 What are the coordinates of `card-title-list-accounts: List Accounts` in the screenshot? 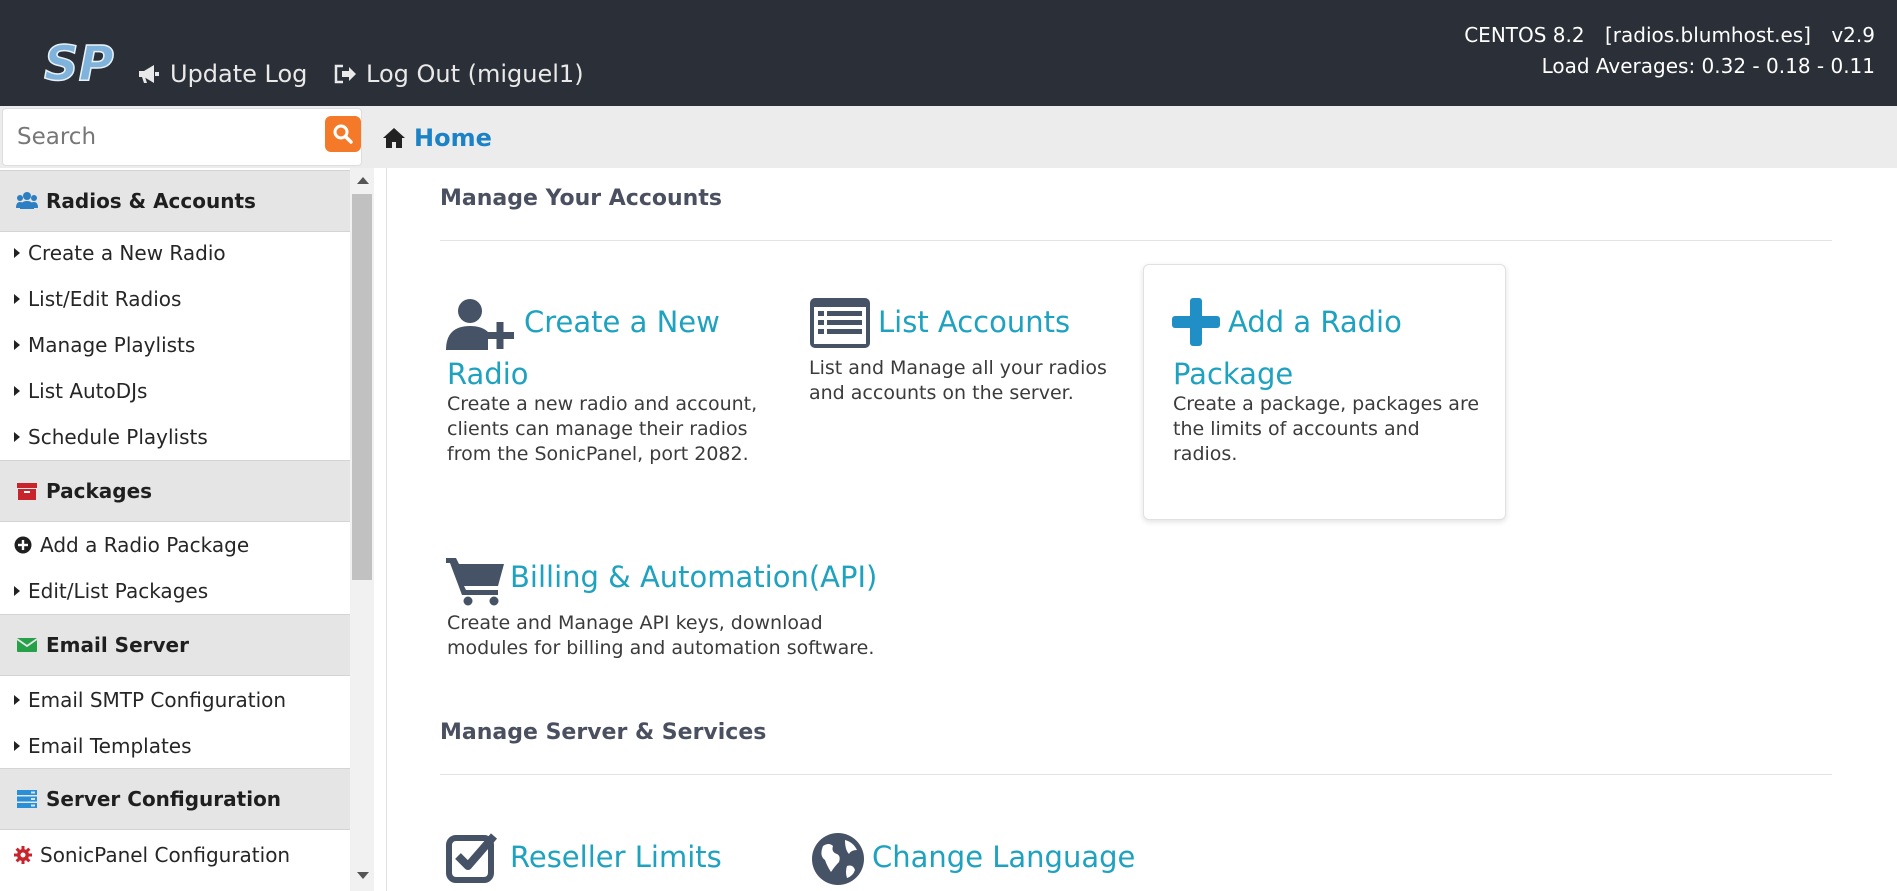 It's located at (974, 322).